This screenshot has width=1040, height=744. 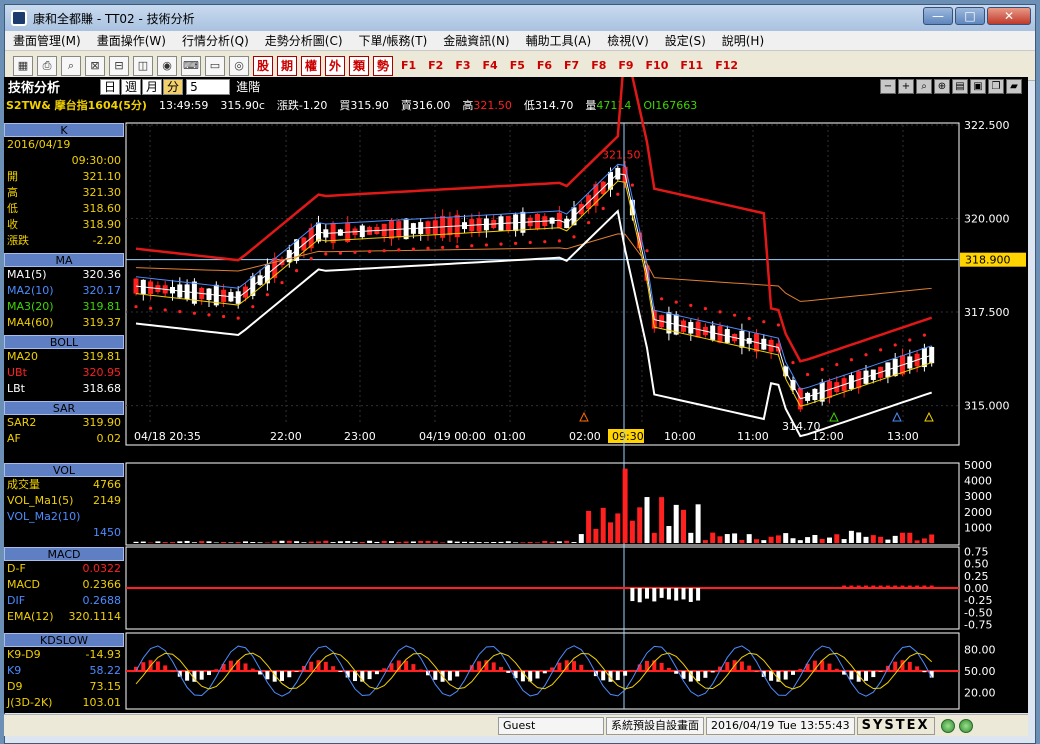 I want to click on panel-header: SAR, so click(x=64, y=408).